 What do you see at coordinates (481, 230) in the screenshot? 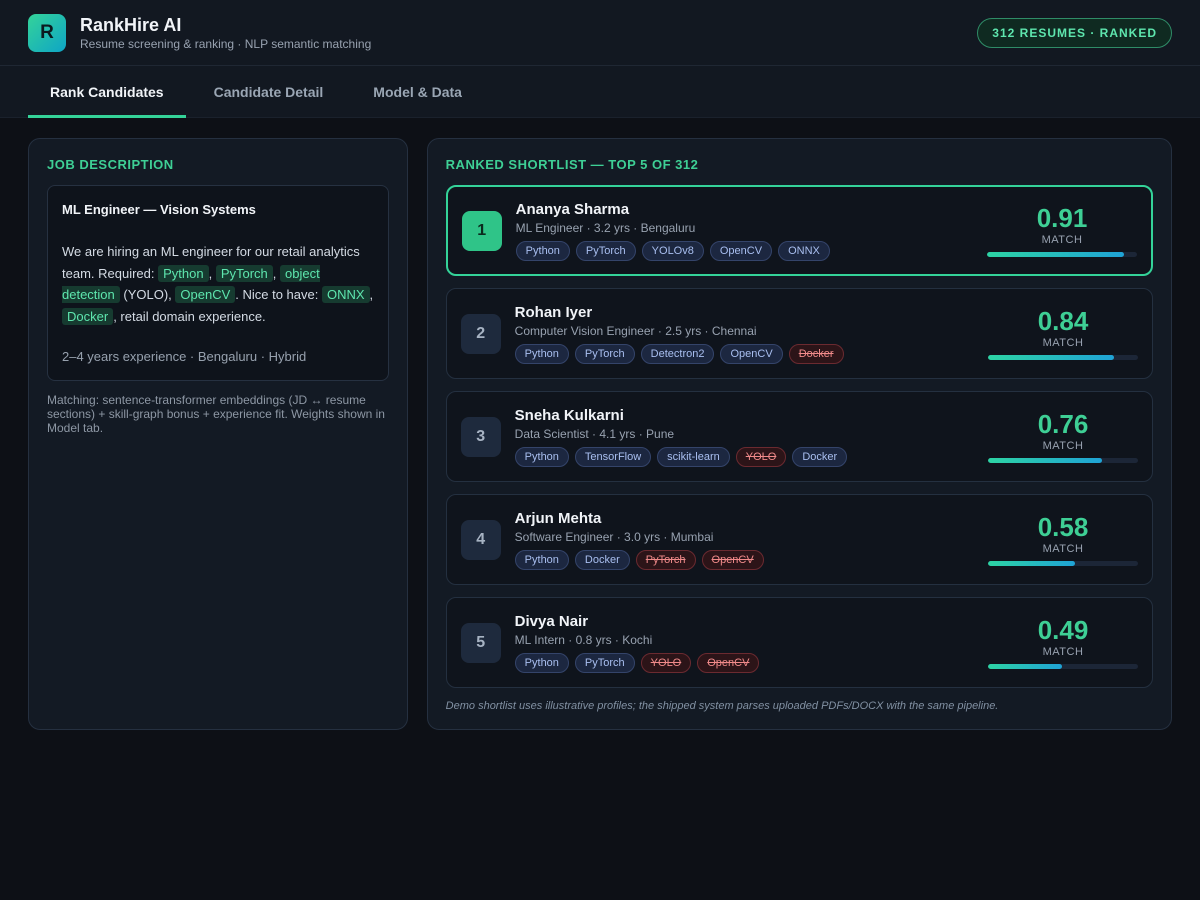
I see `rank-badge: 1` at bounding box center [481, 230].